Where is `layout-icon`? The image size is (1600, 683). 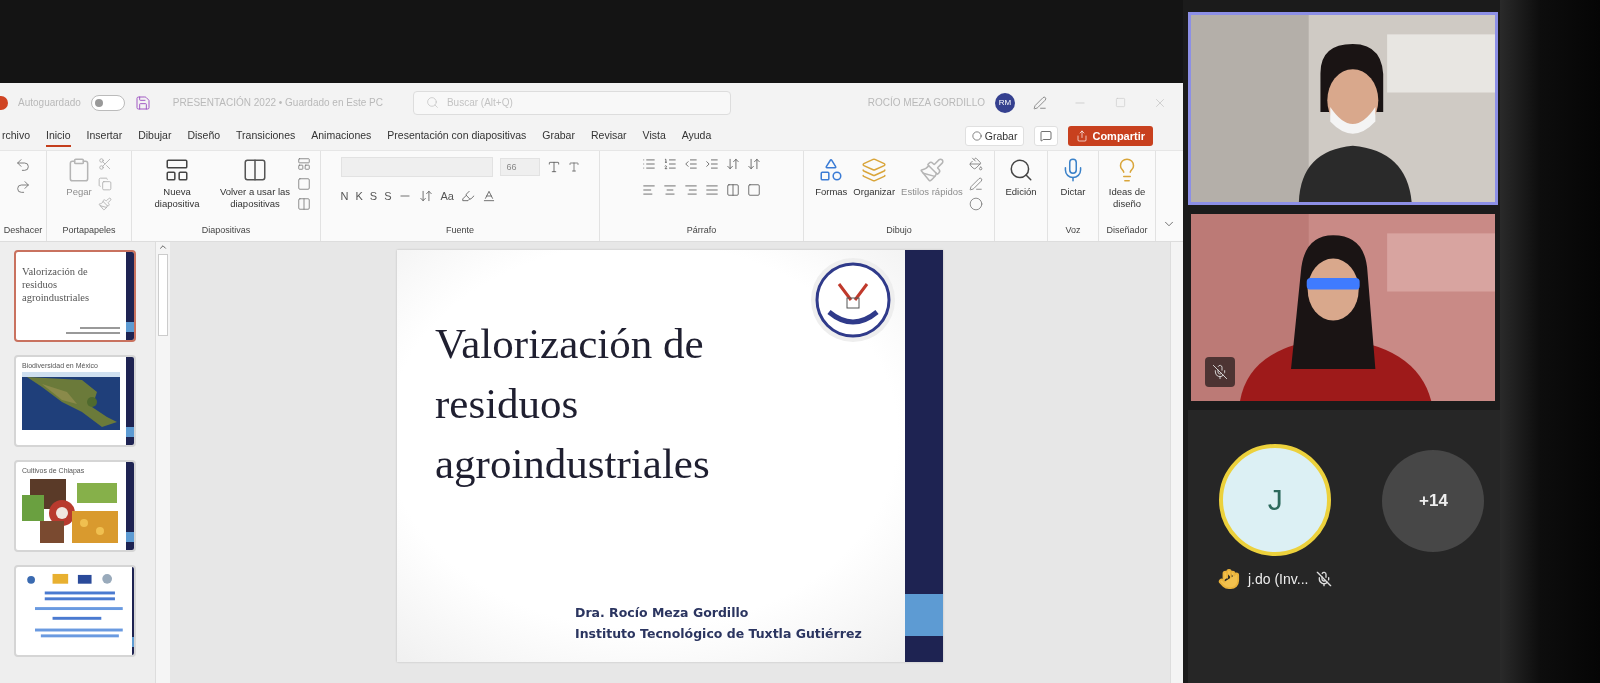
layout-icon is located at coordinates (304, 164).